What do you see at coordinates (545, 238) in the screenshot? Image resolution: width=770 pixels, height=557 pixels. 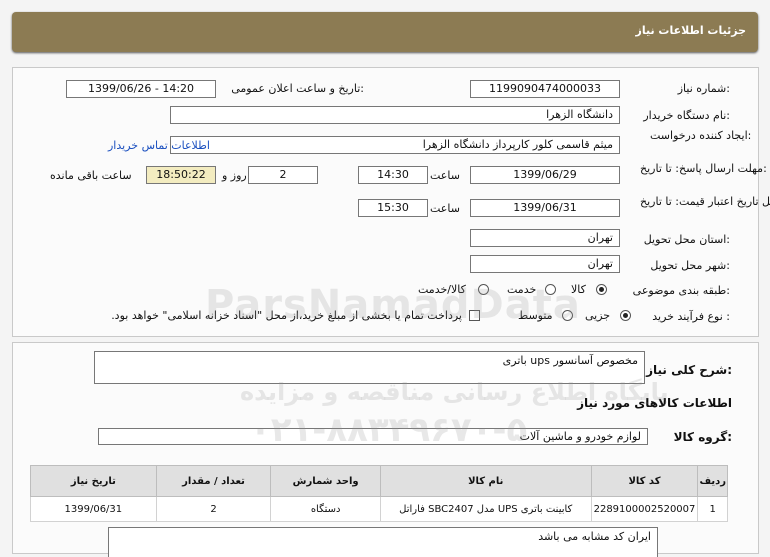 I see `province-field: تهران` at bounding box center [545, 238].